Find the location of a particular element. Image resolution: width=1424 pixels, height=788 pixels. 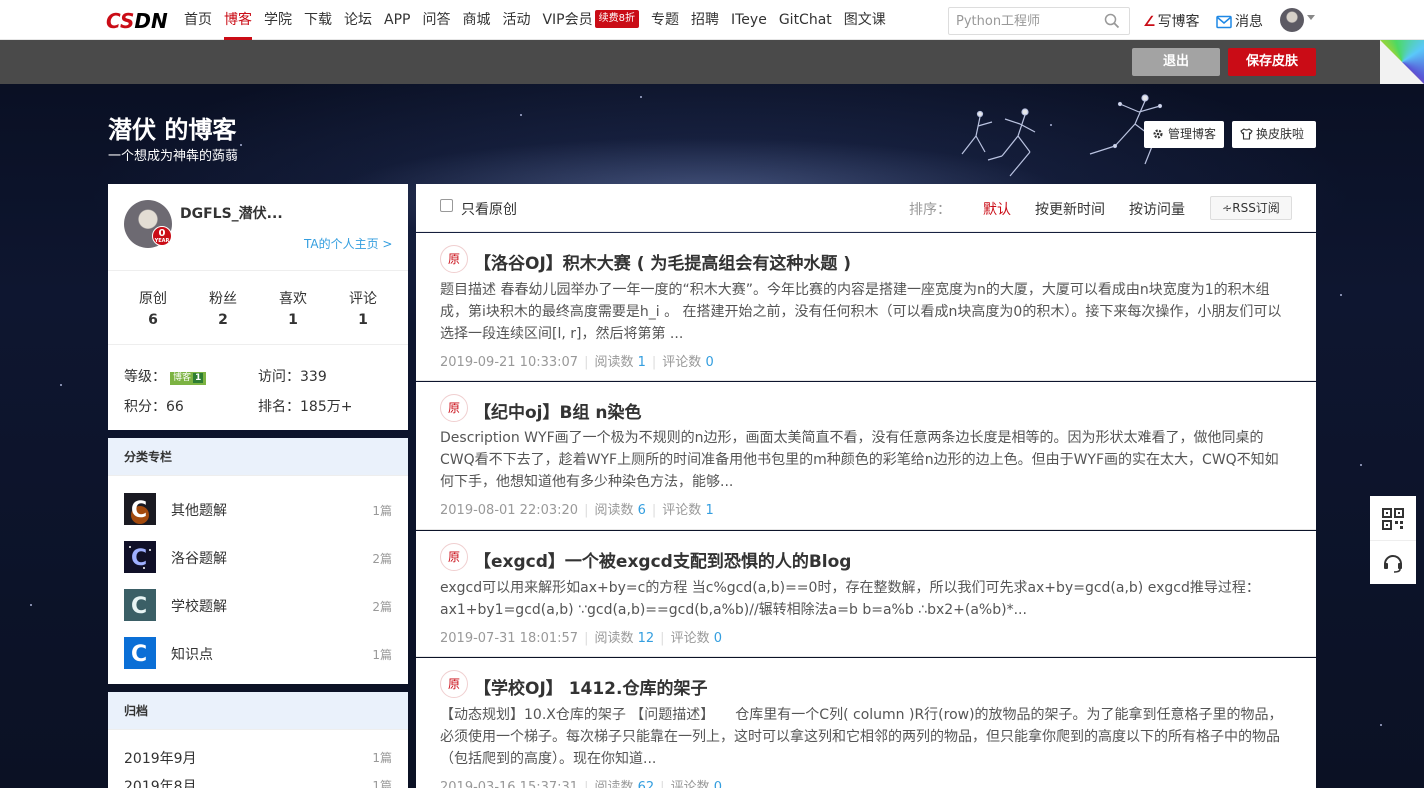

rss-subscribe-button: ∻RSS订阅 is located at coordinates (1251, 208).